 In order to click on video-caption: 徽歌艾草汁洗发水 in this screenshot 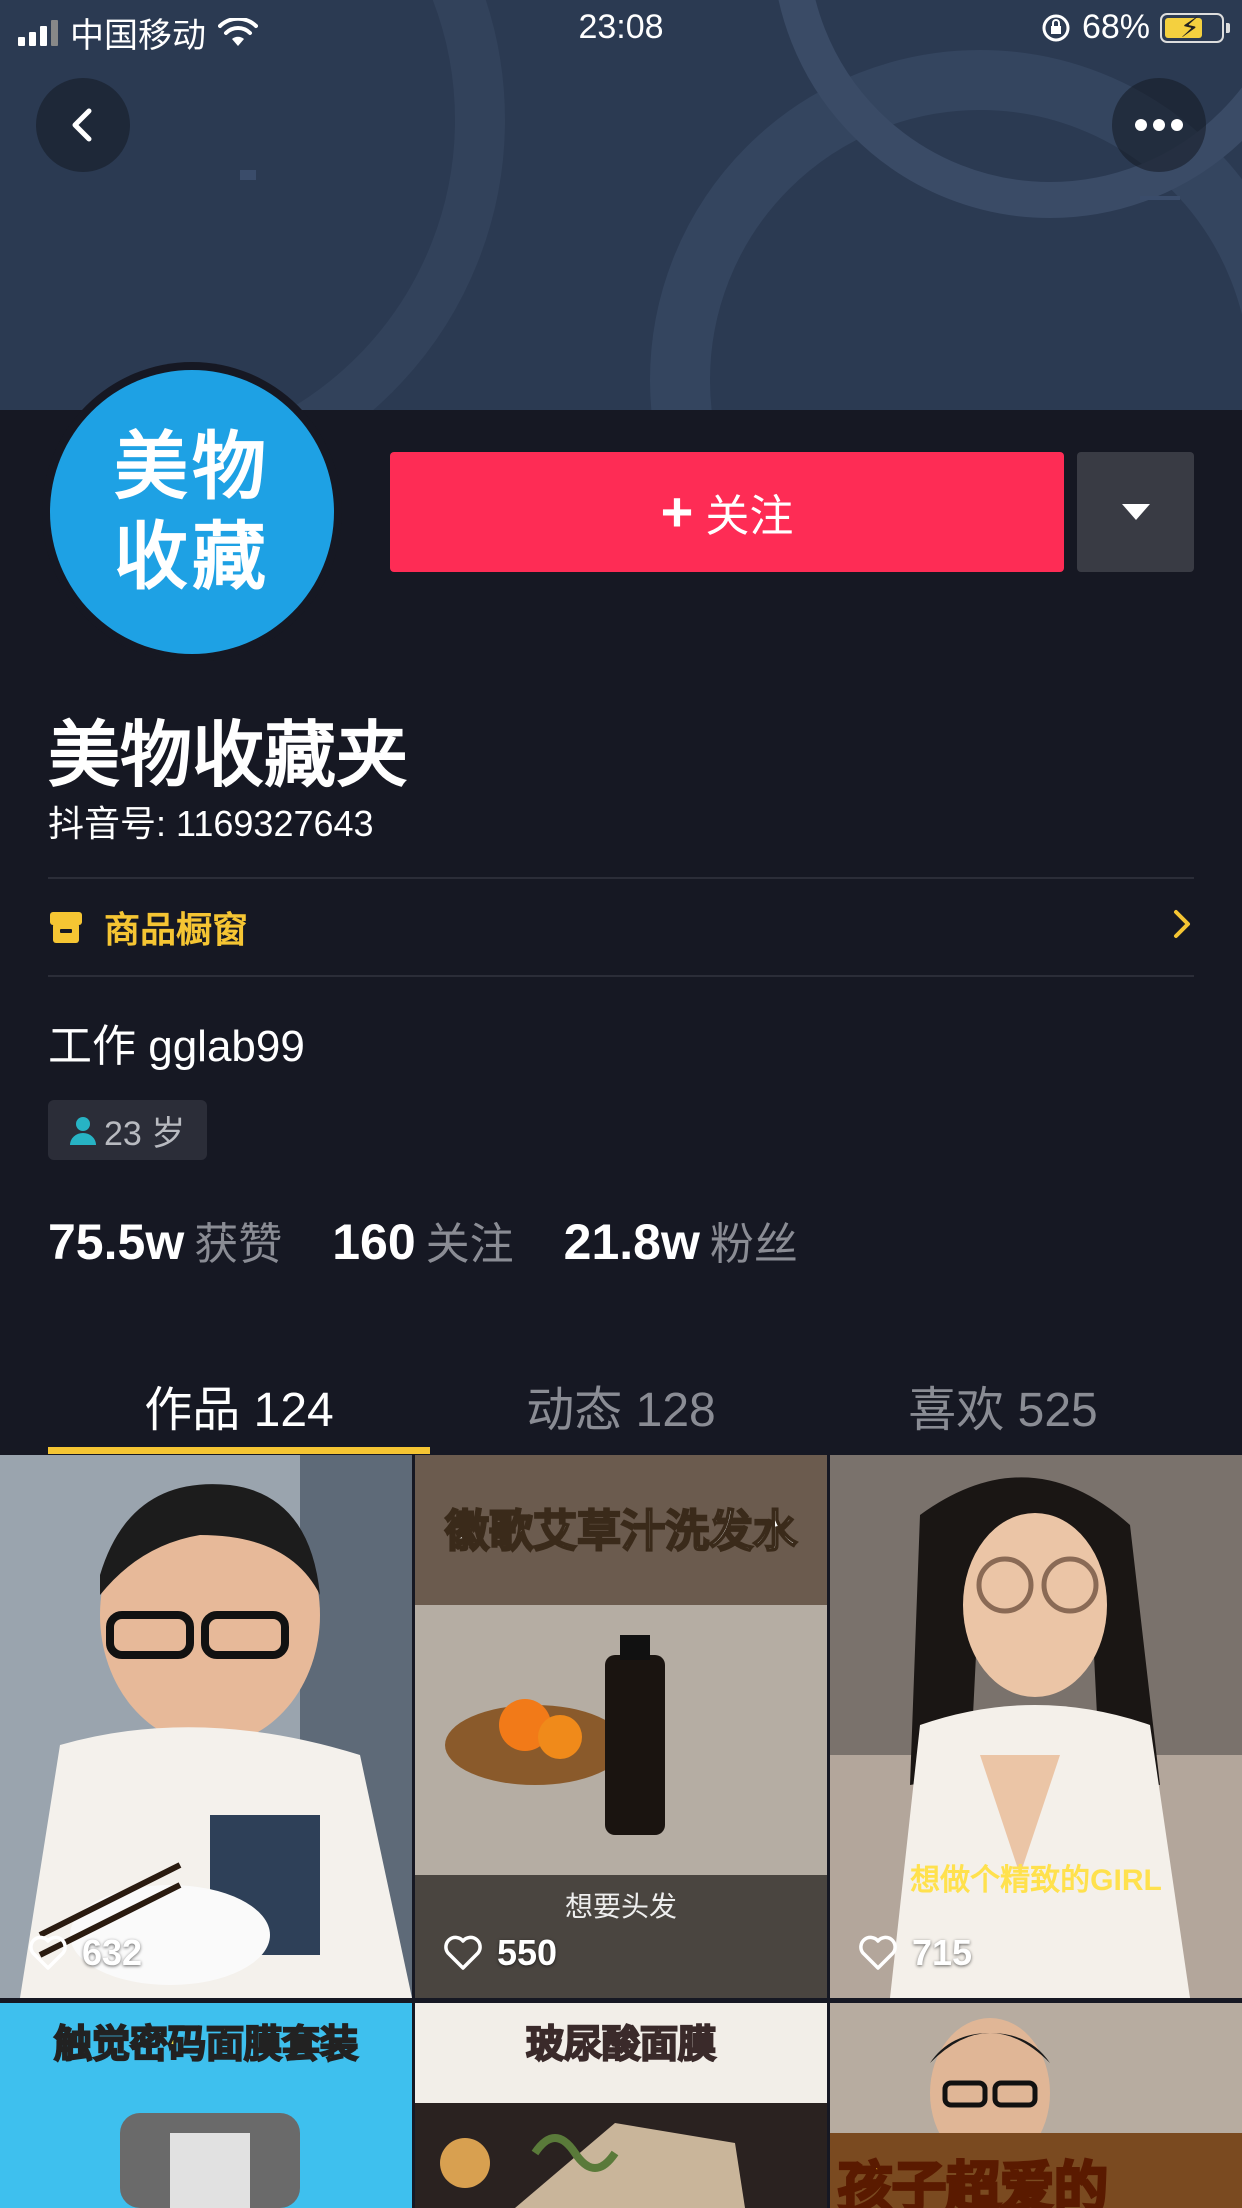, I will do `click(621, 1531)`.